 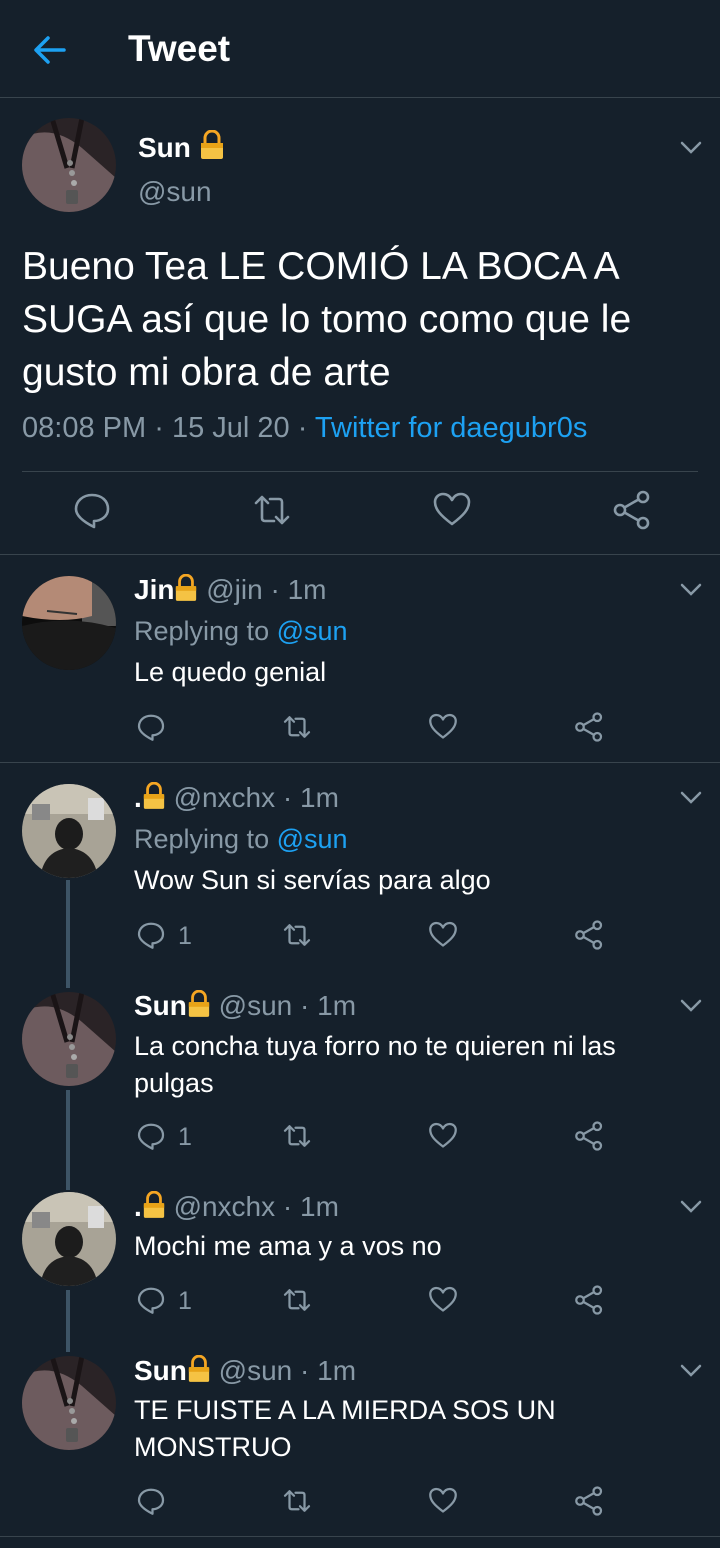 What do you see at coordinates (234, 589) in the screenshot?
I see `reply-handle: @jin` at bounding box center [234, 589].